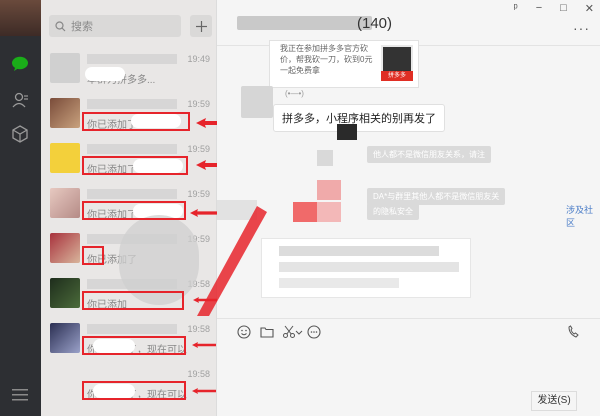  What do you see at coordinates (408, 329) in the screenshot?
I see `input-toolbar` at bounding box center [408, 329].